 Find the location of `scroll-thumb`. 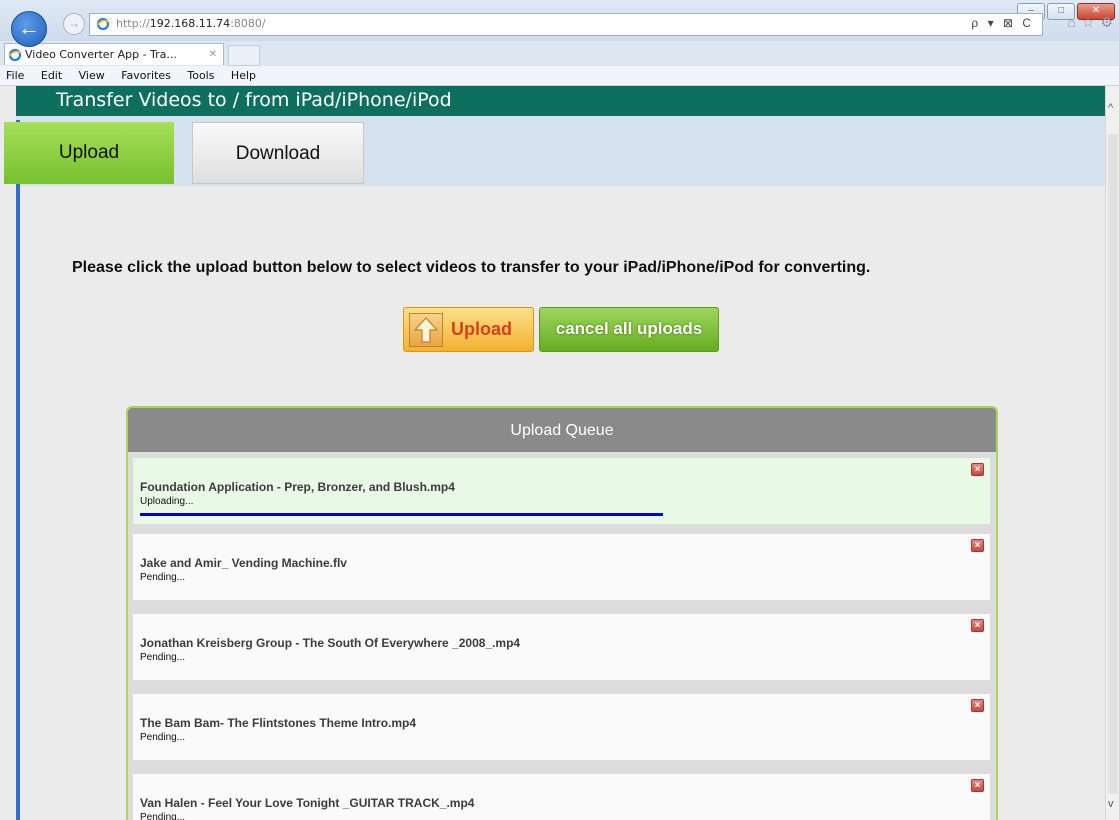

scroll-thumb is located at coordinates (1113, 464).